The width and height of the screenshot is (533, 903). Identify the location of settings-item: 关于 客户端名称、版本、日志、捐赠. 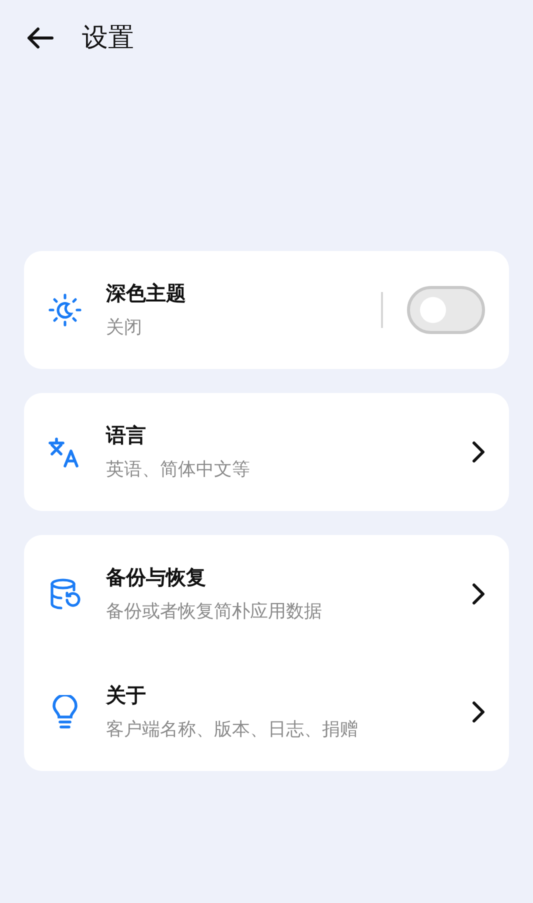
(266, 712).